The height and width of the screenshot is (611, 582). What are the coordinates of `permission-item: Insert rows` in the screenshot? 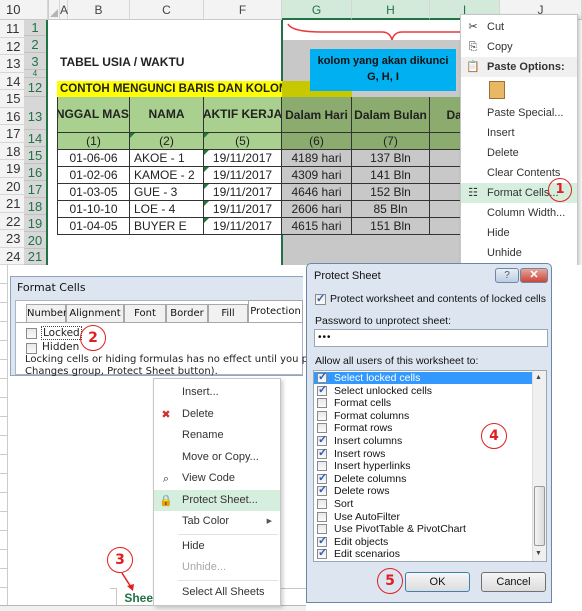 It's located at (423, 453).